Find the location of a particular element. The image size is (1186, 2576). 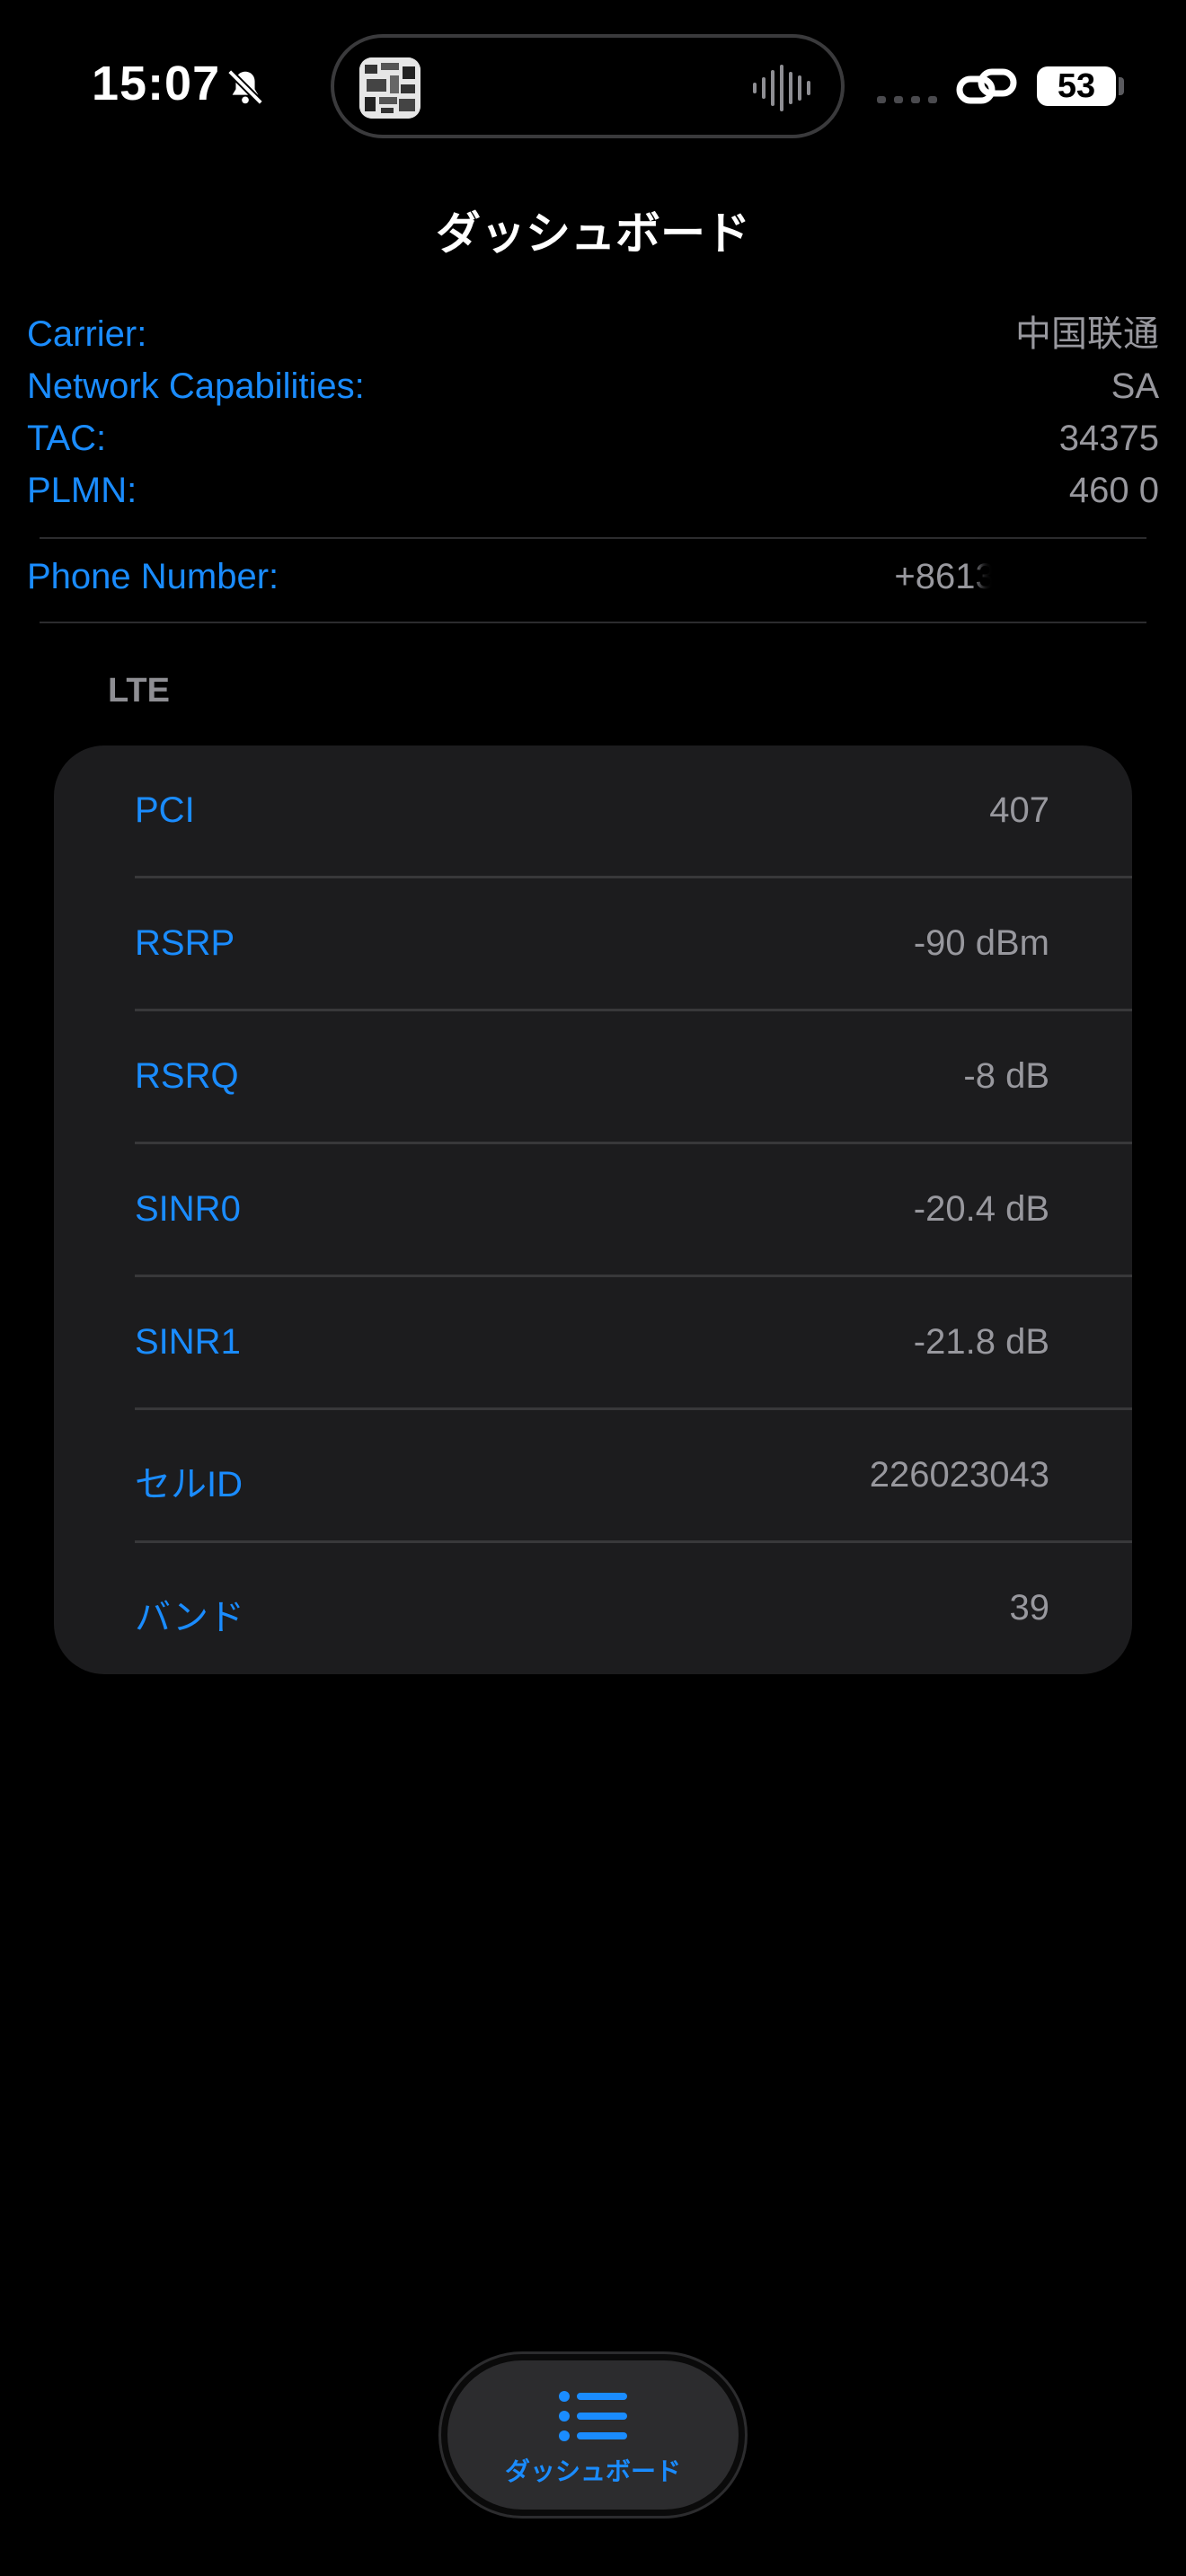

signal-dots-icon is located at coordinates (907, 99).